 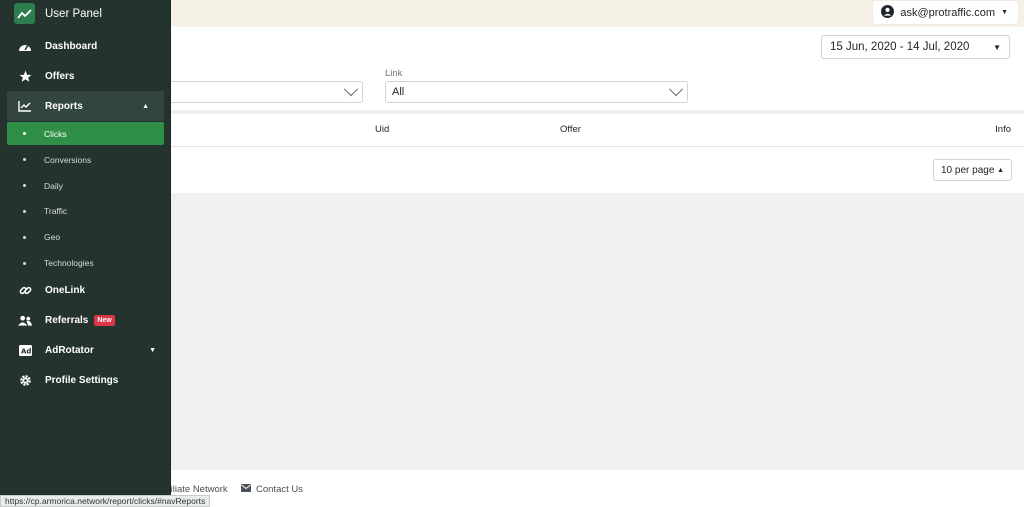 What do you see at coordinates (398, 92) in the screenshot?
I see `link-filter-value: All` at bounding box center [398, 92].